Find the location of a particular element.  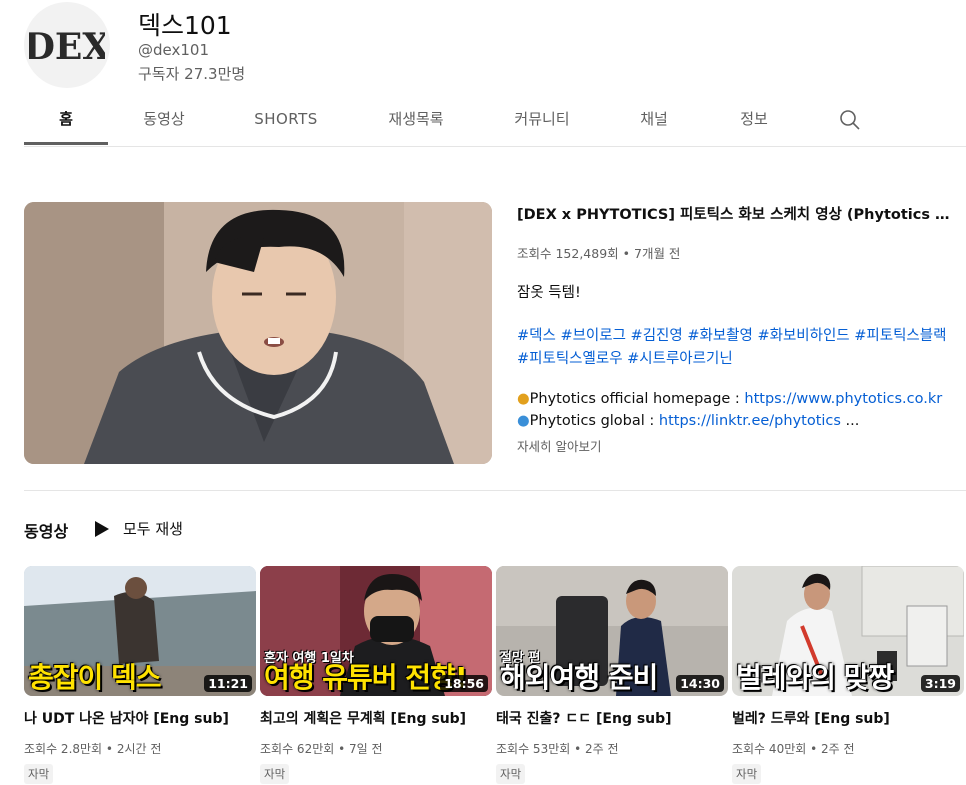

video-age: 2시간 전 is located at coordinates (139, 749).